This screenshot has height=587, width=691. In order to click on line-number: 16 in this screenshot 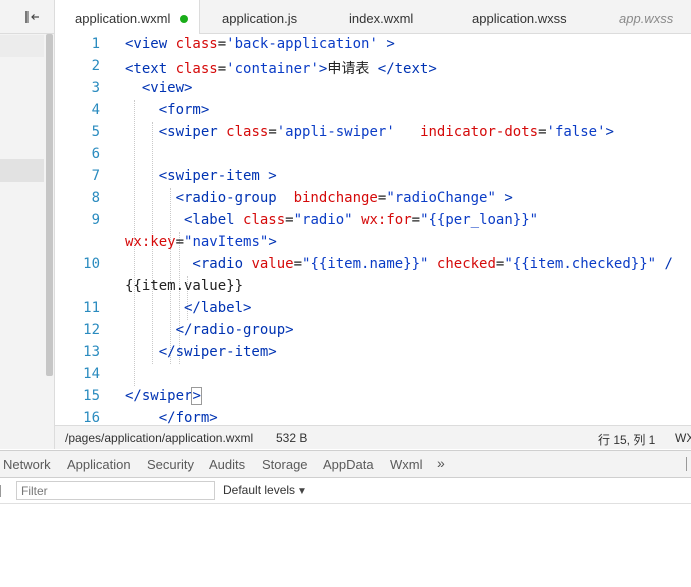, I will do `click(91, 417)`.